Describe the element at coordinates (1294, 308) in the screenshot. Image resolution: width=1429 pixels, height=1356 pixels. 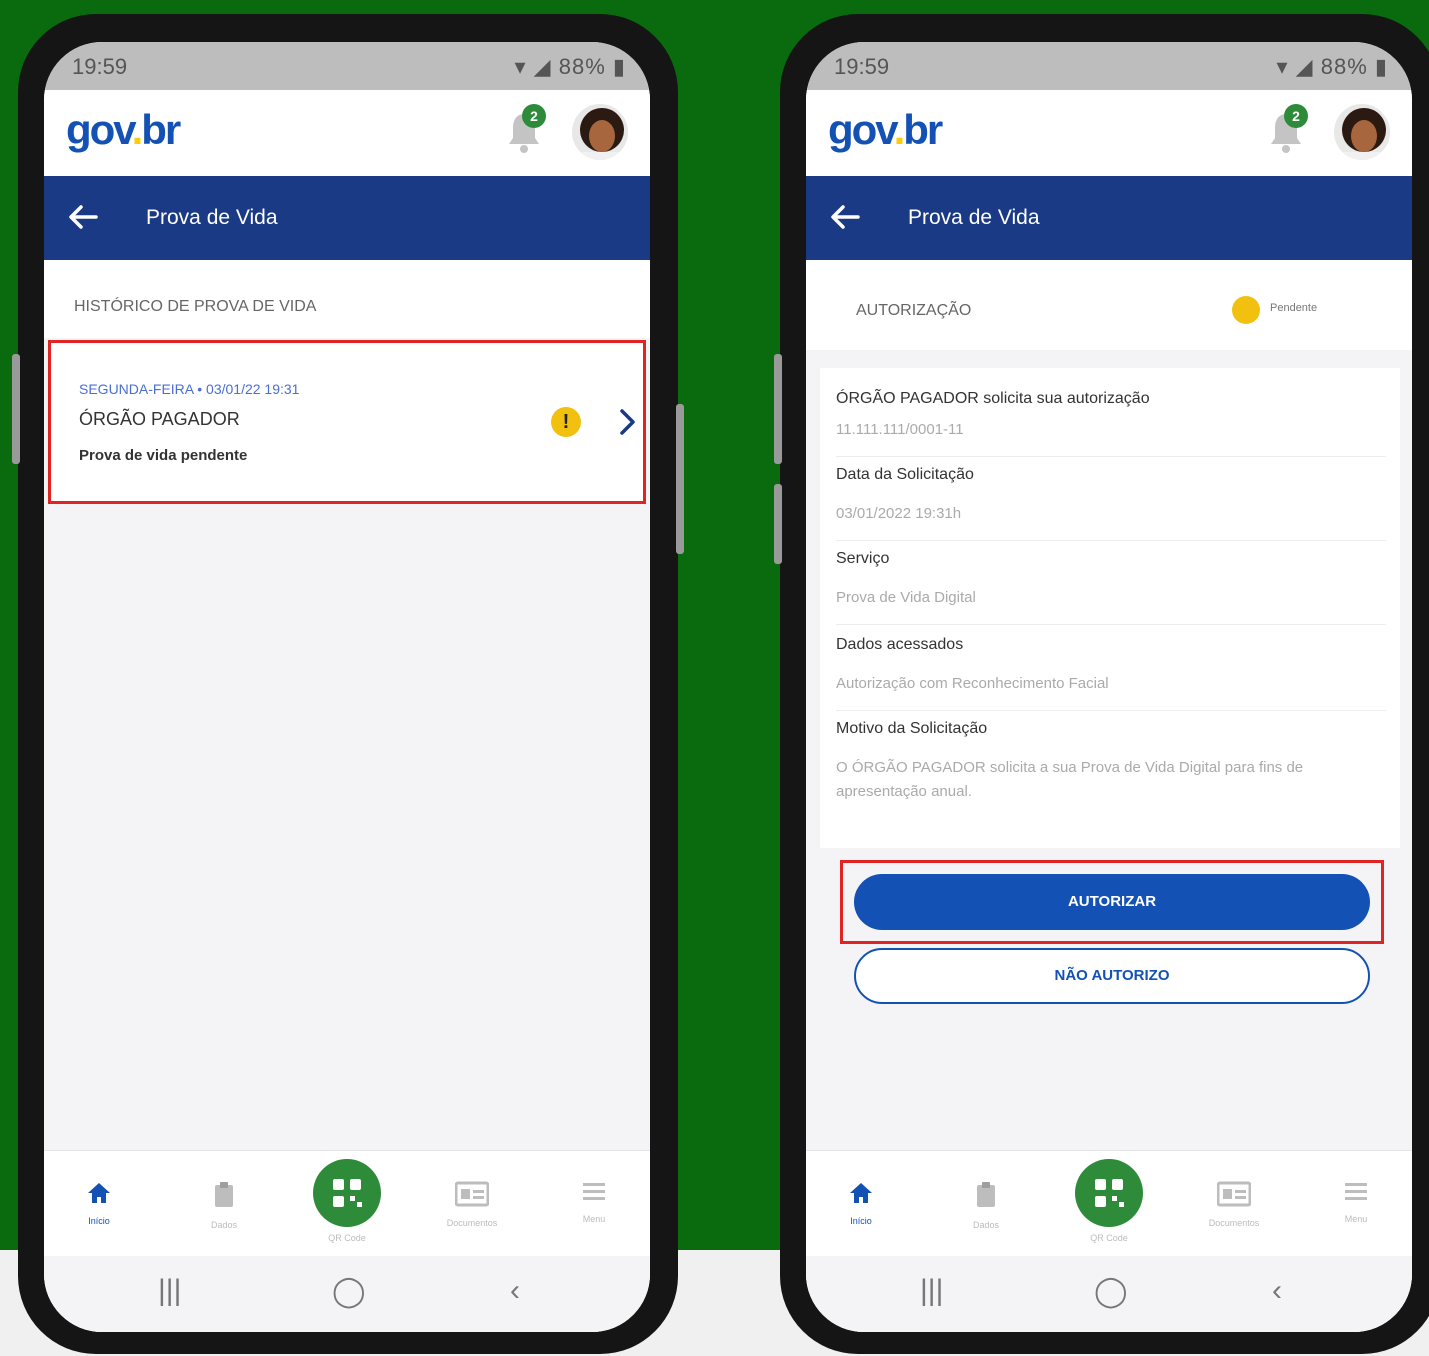
I see `pending-status-label: Pendente` at that location.